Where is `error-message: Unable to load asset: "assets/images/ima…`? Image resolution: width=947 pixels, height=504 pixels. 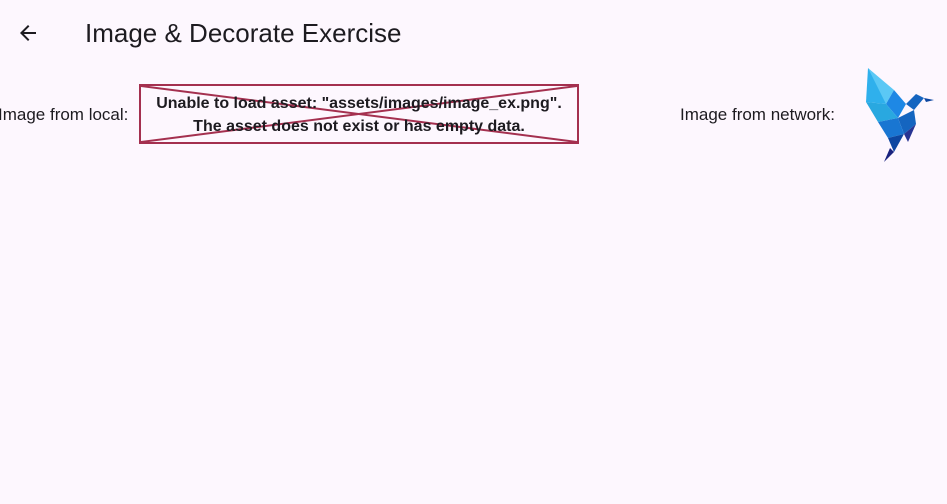 error-message: Unable to load asset: "assets/images/ima… is located at coordinates (359, 115).